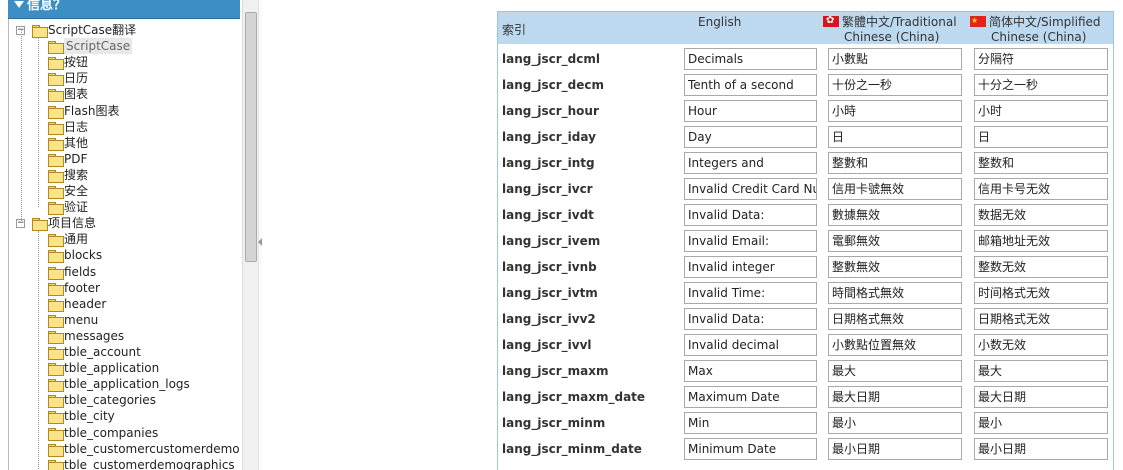  Describe the element at coordinates (895, 423) in the screenshot. I see `traditional-chinese-text-field: 最小` at that location.